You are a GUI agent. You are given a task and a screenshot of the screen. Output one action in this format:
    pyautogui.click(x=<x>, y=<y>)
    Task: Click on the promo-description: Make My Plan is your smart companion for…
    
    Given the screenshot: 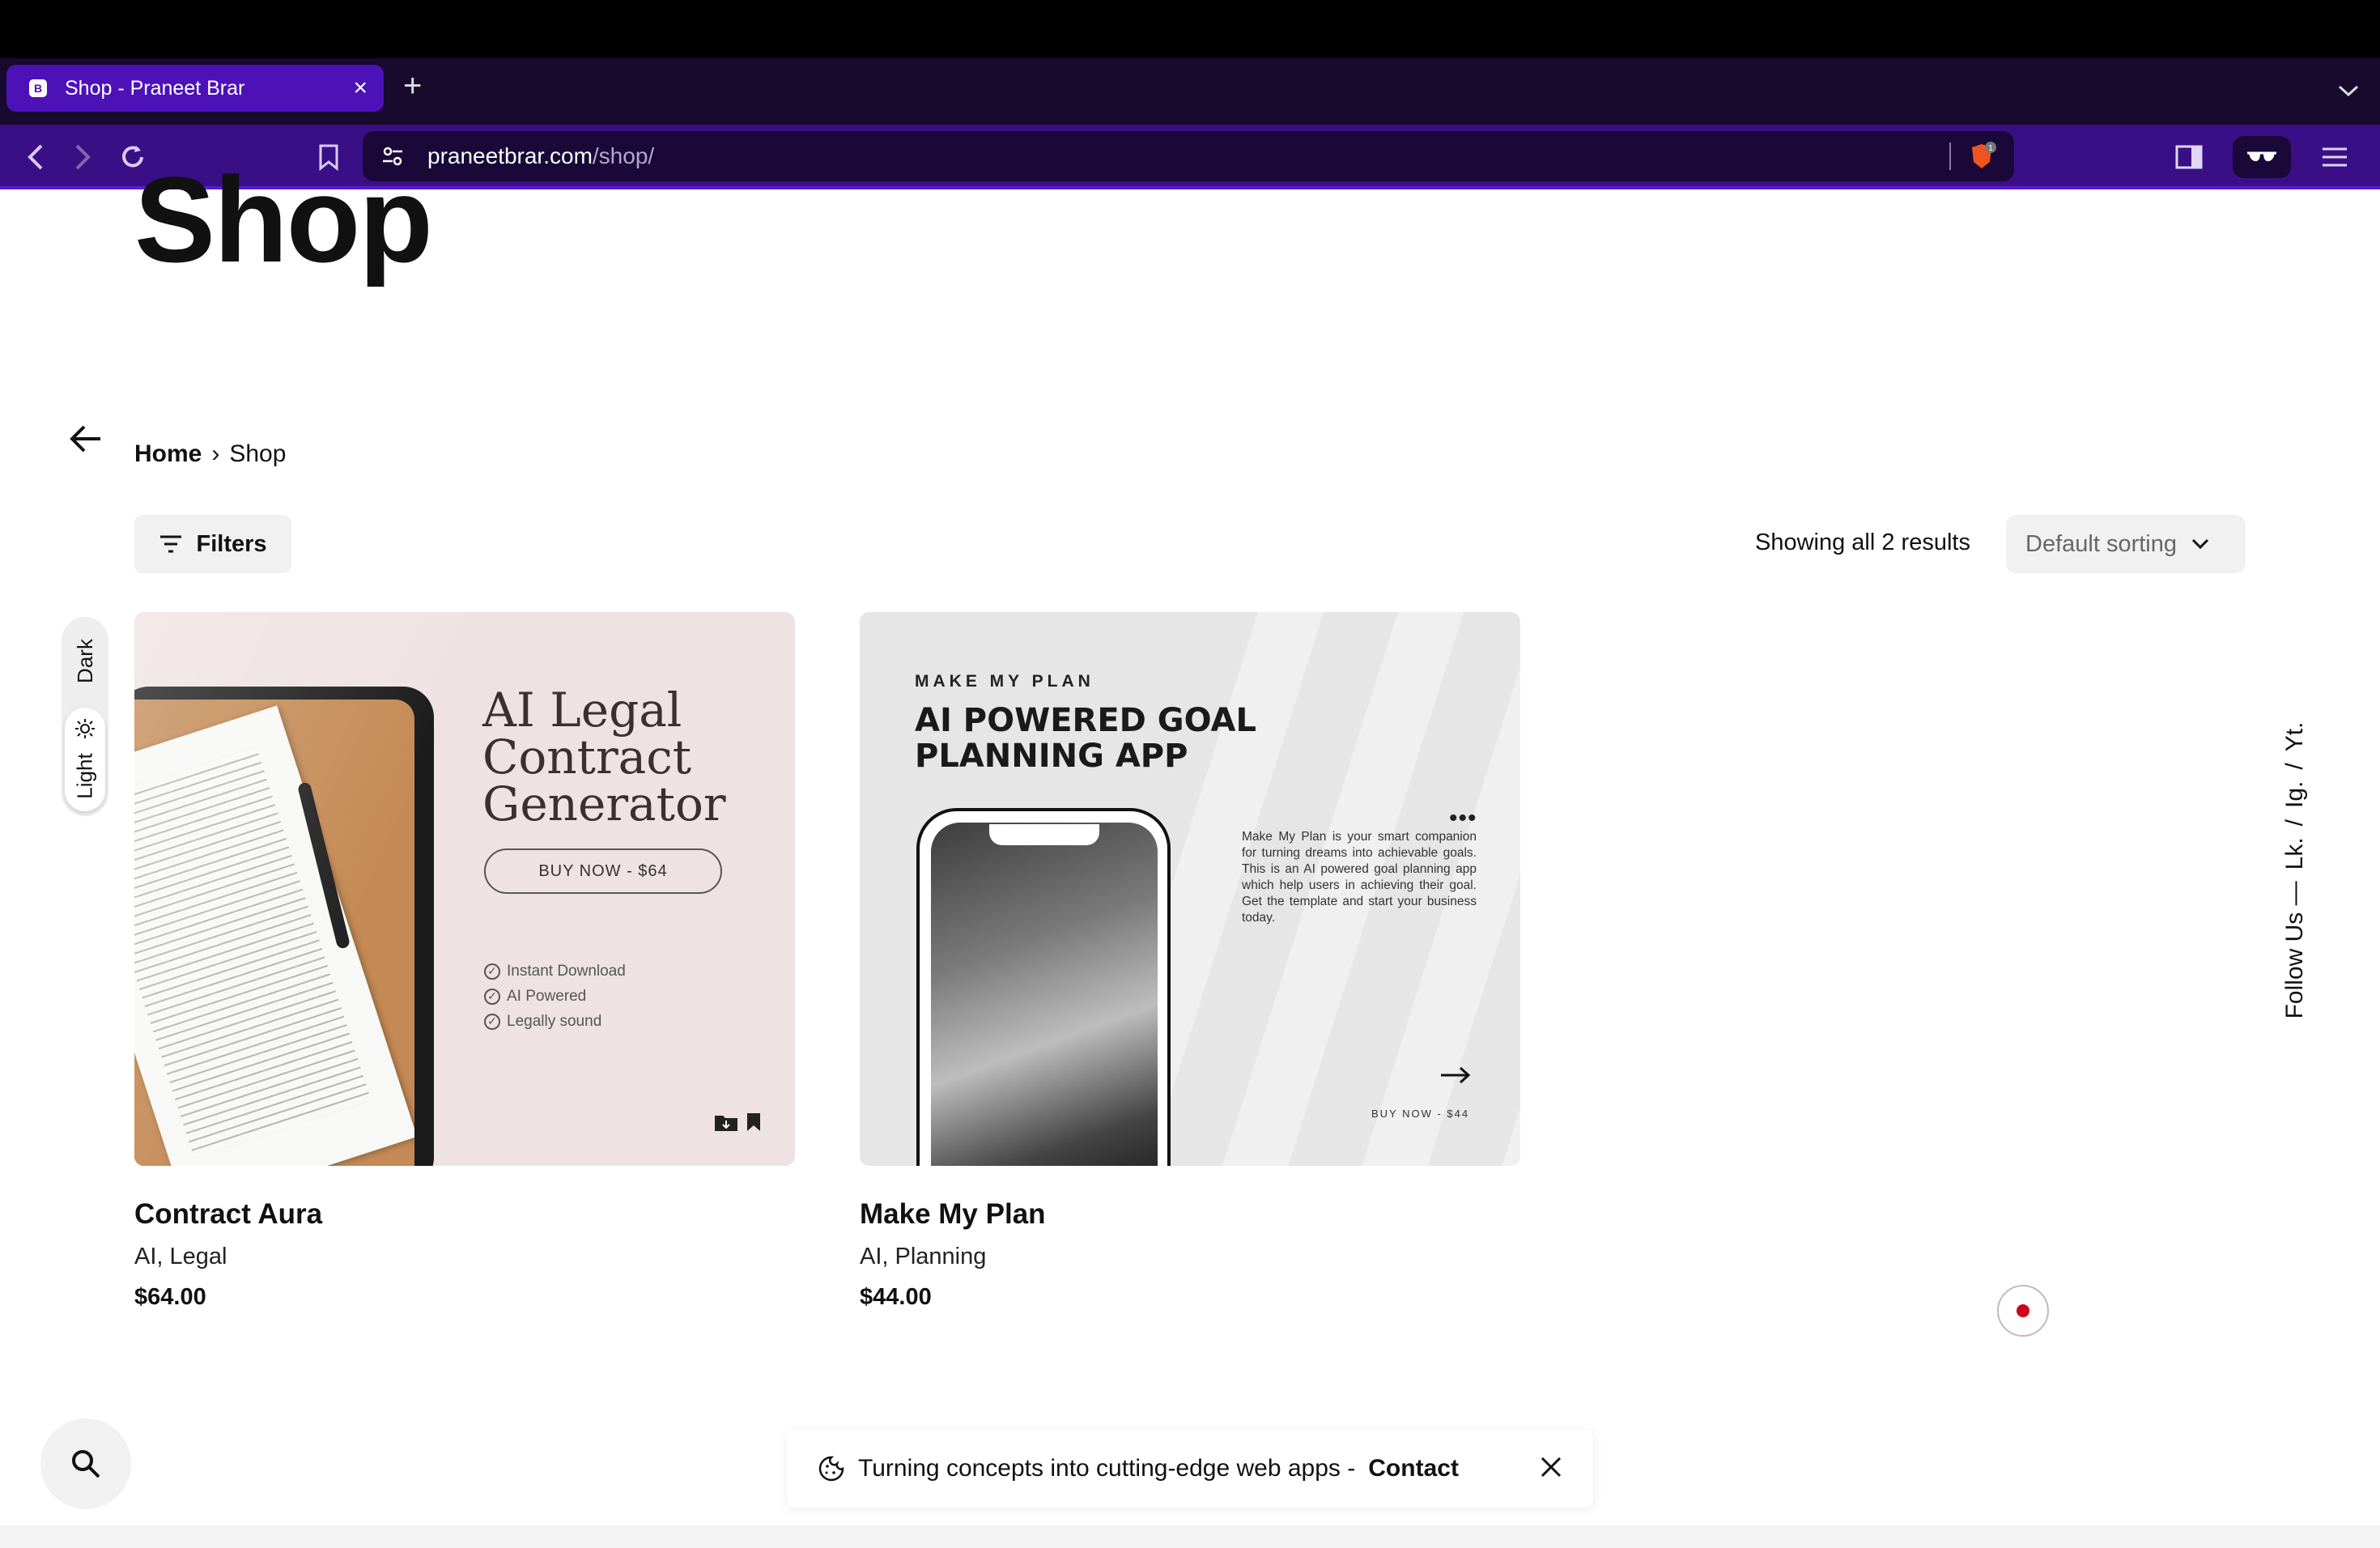 What is the action you would take?
    pyautogui.click(x=1359, y=878)
    